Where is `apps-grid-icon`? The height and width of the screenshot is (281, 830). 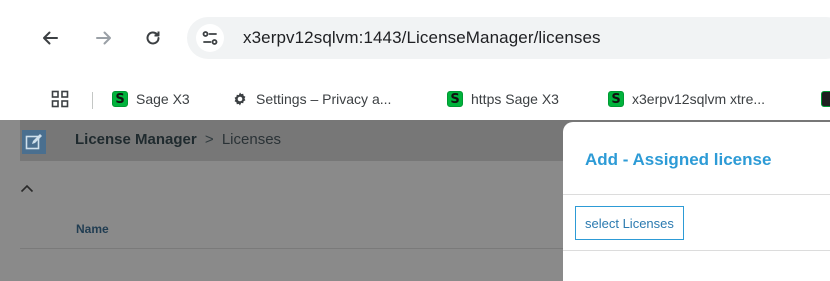 apps-grid-icon is located at coordinates (60, 99).